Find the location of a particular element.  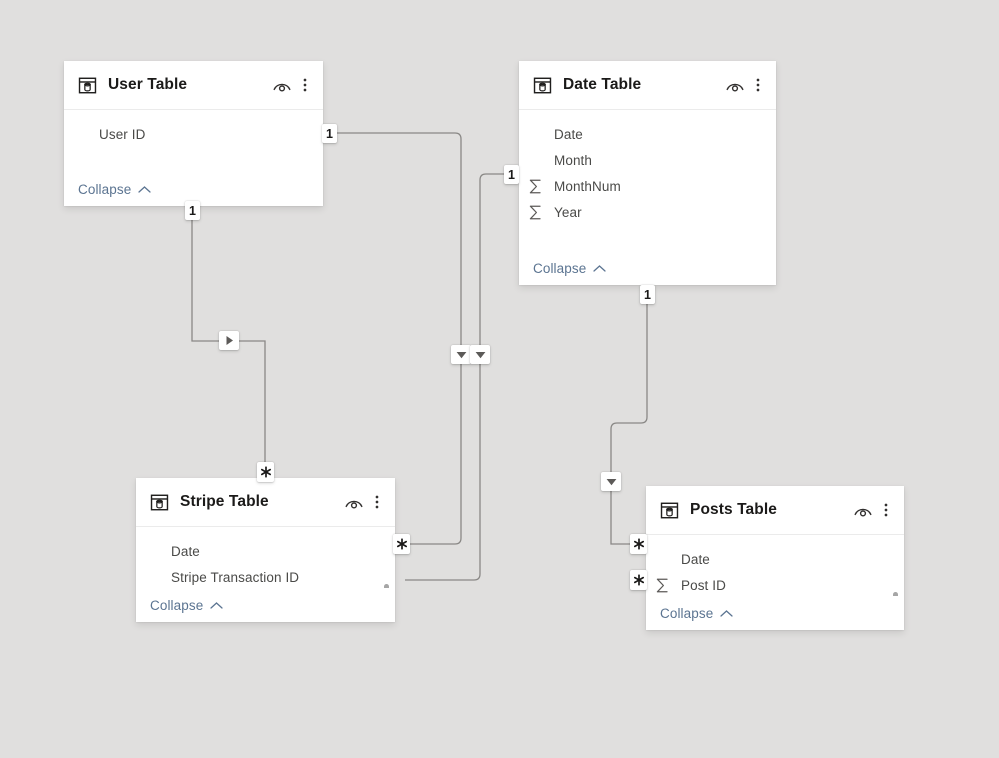

table-card-posts: Posts Table Date Post ID Collapse is located at coordinates (775, 558).